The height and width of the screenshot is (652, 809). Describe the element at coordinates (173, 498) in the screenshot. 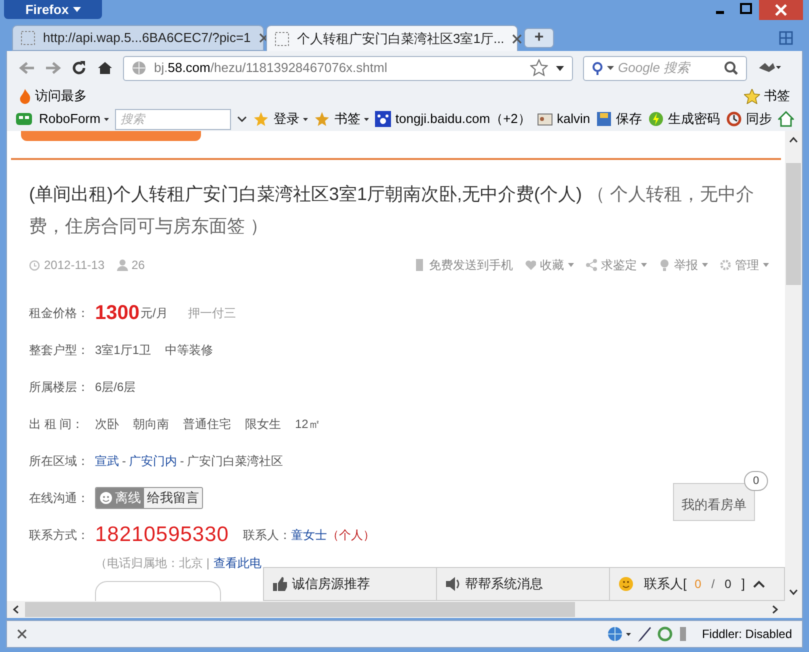

I see `leave-message-button: 给我留言` at that location.